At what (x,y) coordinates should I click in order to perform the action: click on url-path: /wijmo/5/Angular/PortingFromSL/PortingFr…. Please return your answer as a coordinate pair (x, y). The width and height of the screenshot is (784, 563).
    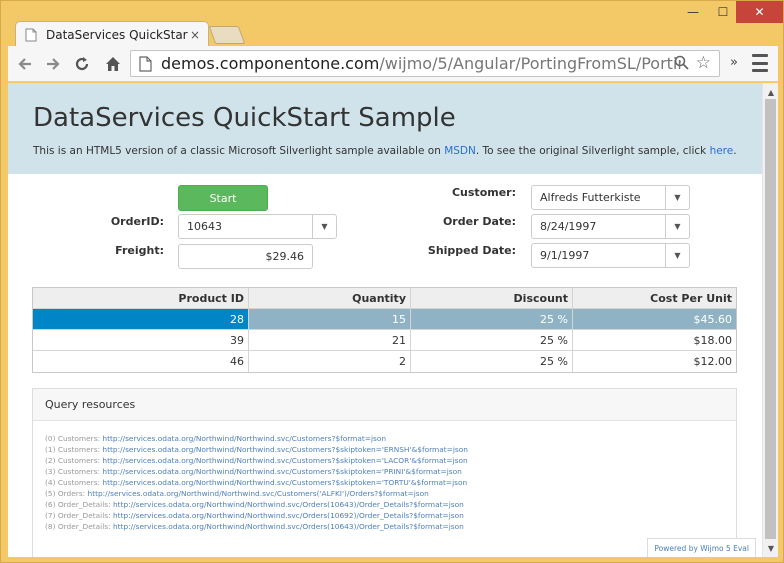
    Looking at the image, I should click on (530, 63).